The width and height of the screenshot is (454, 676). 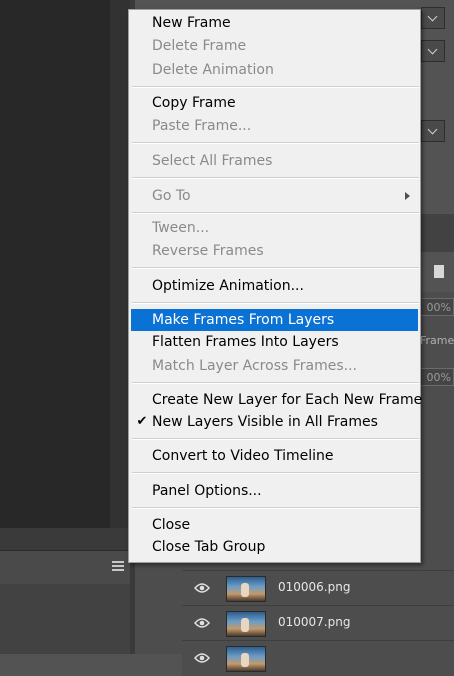 I want to click on menu-item-new-layers-visible: ✔ New Layers Visible in All Frames, so click(x=274, y=422).